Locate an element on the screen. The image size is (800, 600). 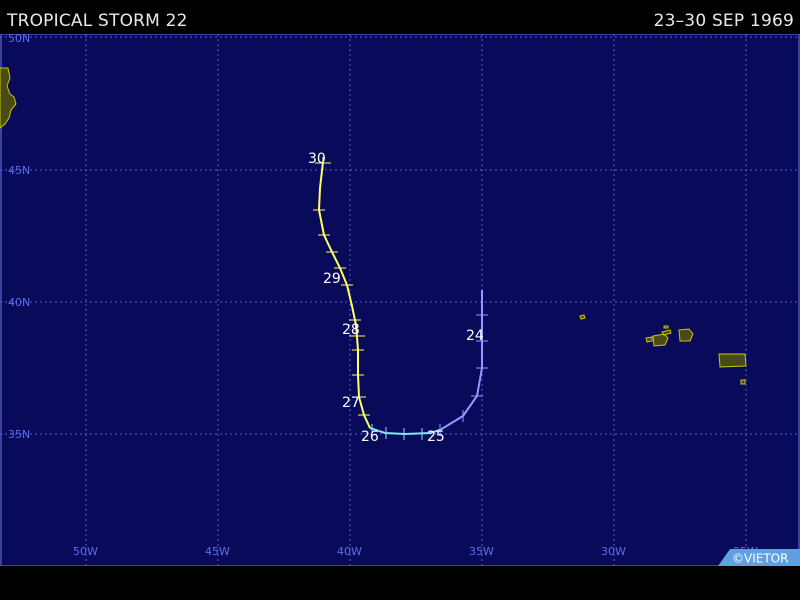
day-label-24: 24 is located at coordinates (475, 336).